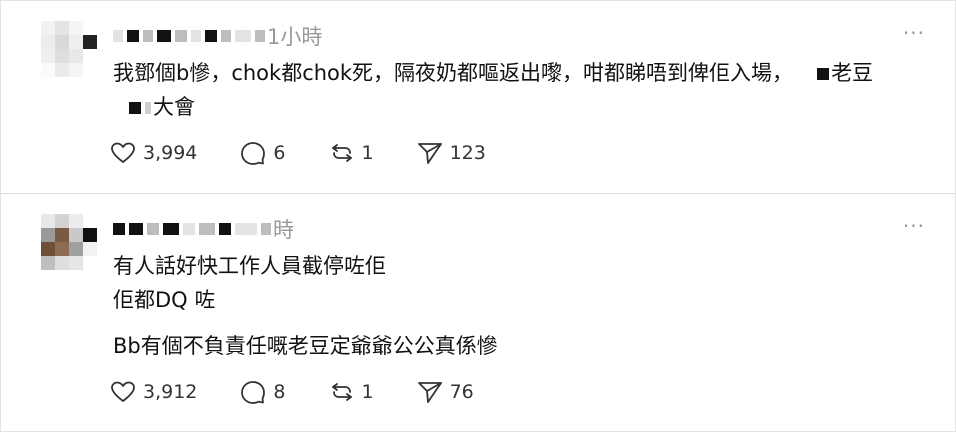 The image size is (956, 432). Describe the element at coordinates (295, 37) in the screenshot. I see `post-time: 1小時` at that location.